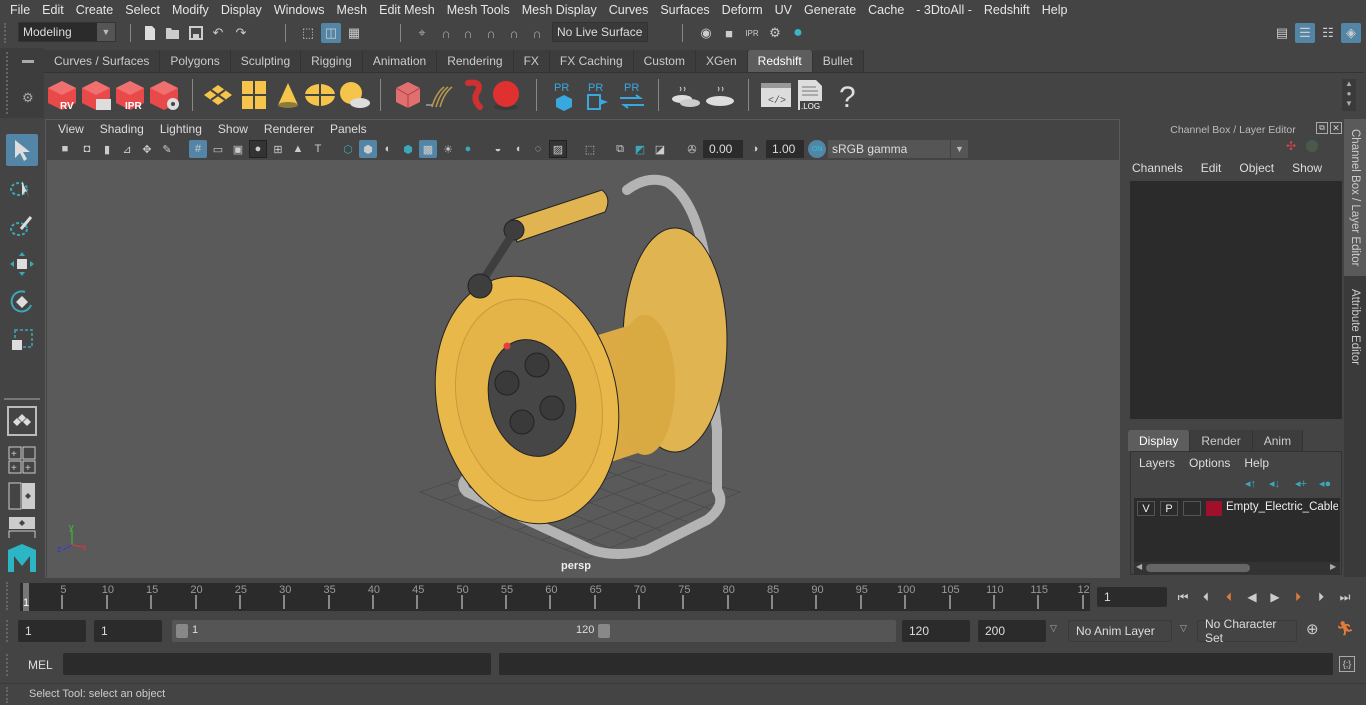 This screenshot has width=1366, height=705. I want to click on menu-modify: Modify, so click(190, 10).